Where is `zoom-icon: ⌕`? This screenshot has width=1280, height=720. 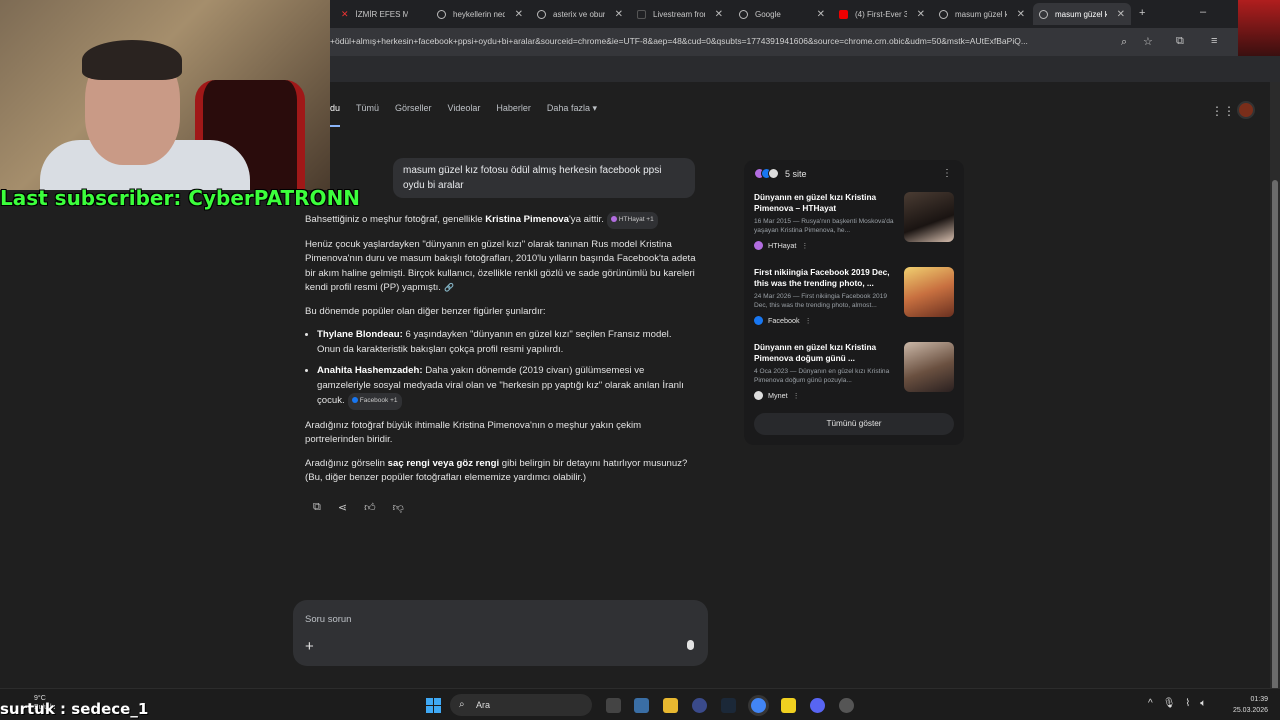
zoom-icon: ⌕ is located at coordinates (1124, 42).